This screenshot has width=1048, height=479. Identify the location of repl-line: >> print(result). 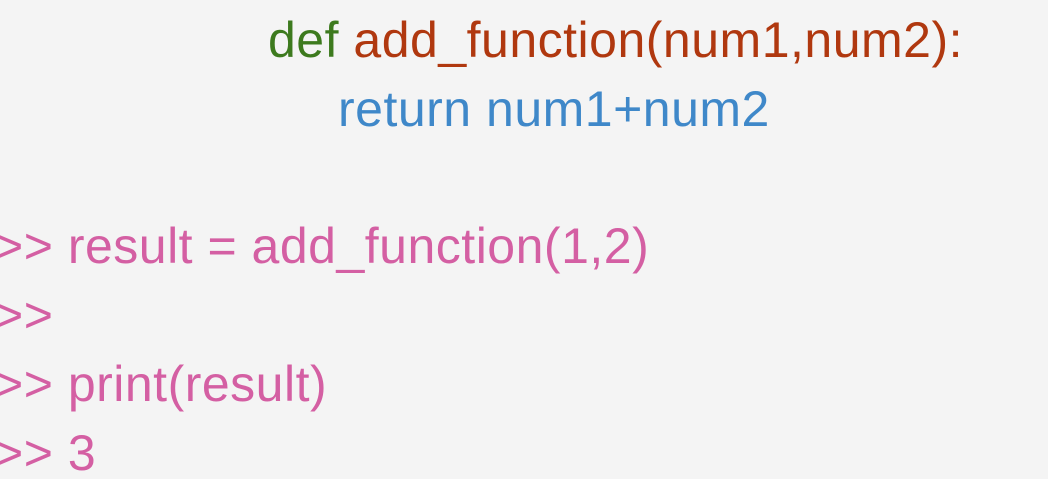
(163, 384).